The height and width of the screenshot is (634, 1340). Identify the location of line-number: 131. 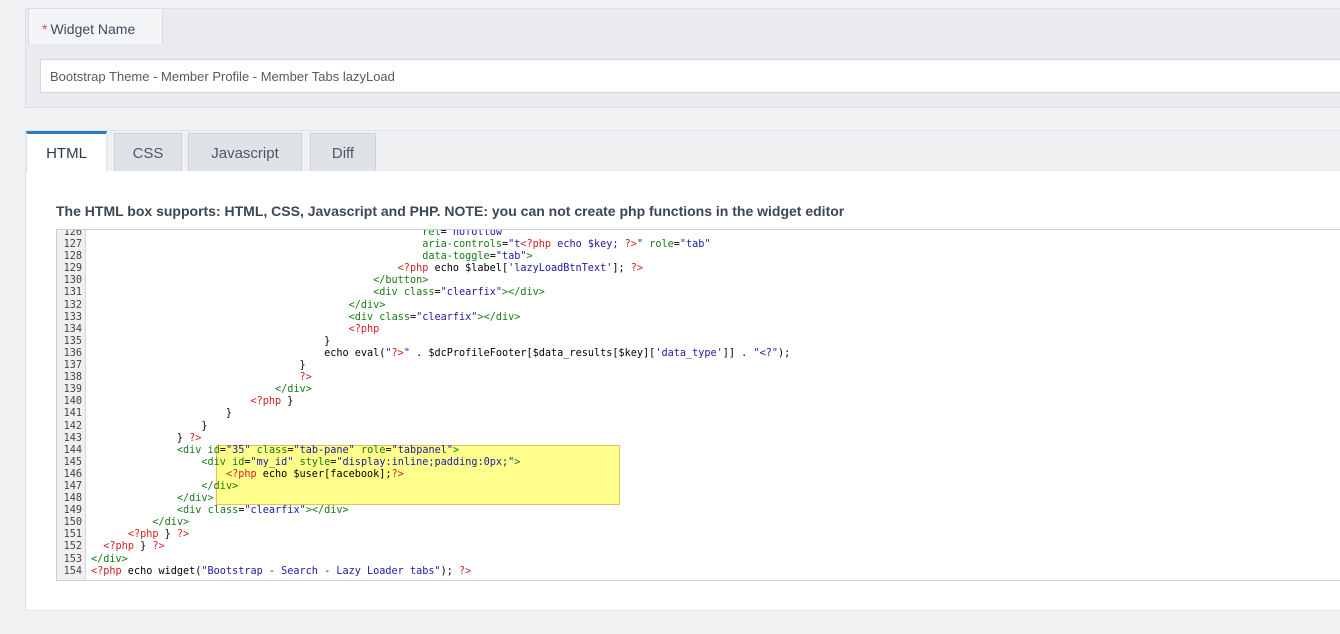
(72, 293).